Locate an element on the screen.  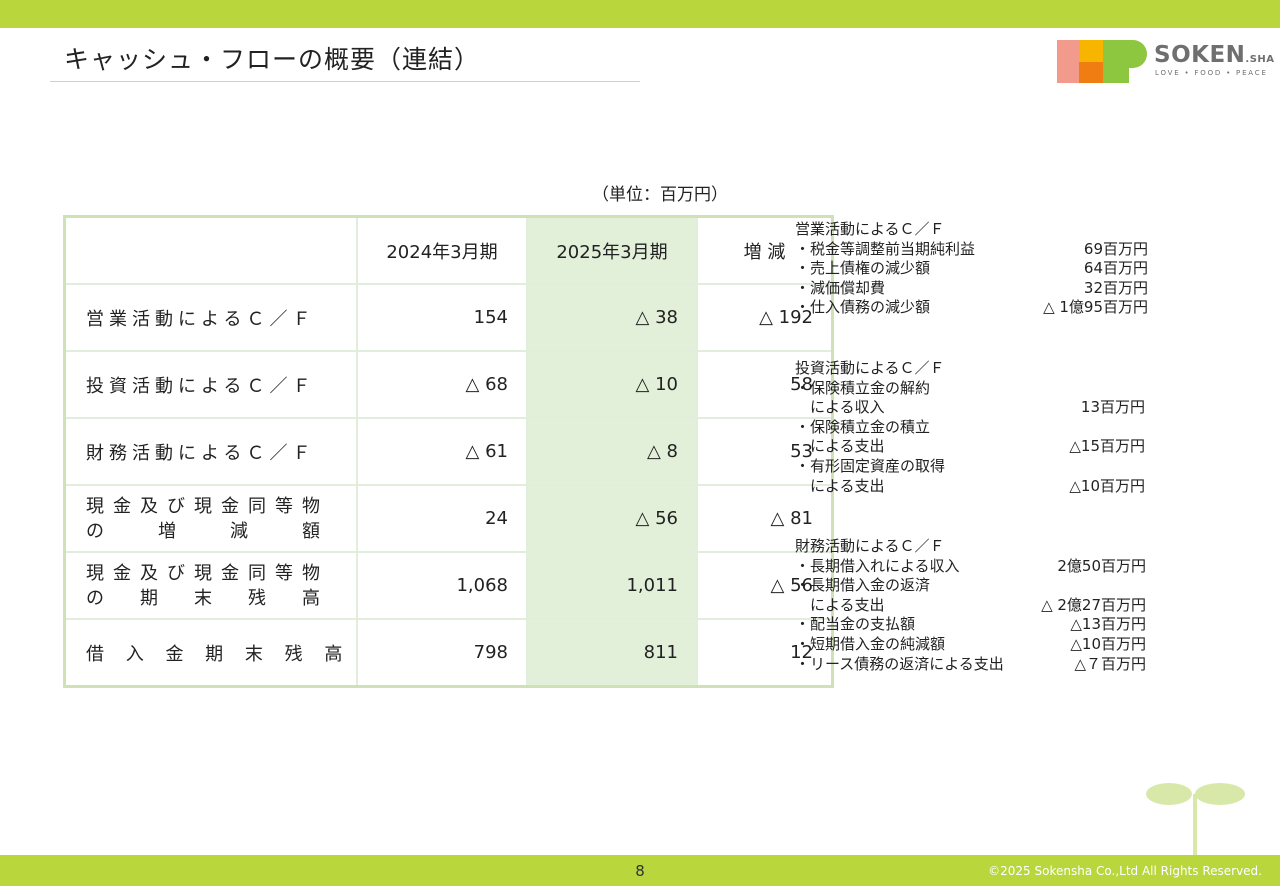
note-label: ・仕入債務の減少額 is located at coordinates (863, 307).